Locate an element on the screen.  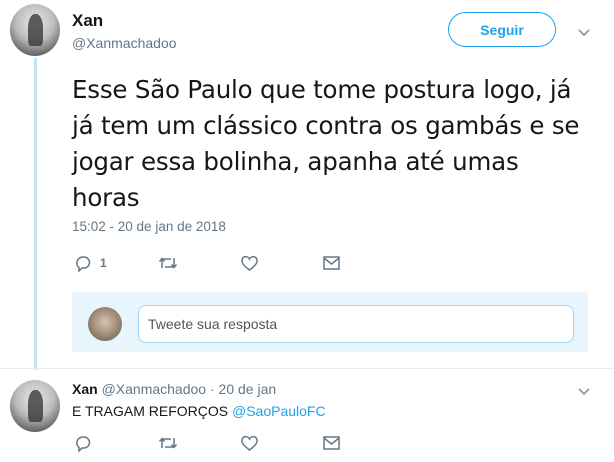
author-handle: @Xanmachadoo is located at coordinates (124, 43).